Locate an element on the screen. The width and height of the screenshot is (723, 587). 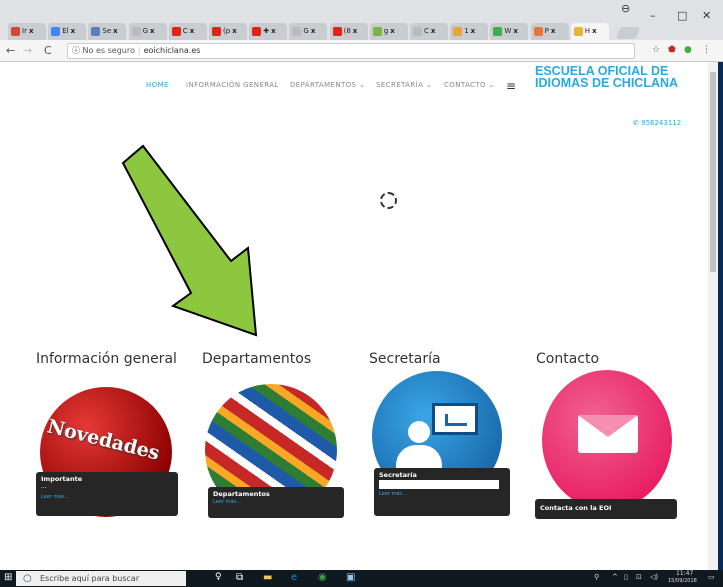
new-tab-button is located at coordinates (628, 33).